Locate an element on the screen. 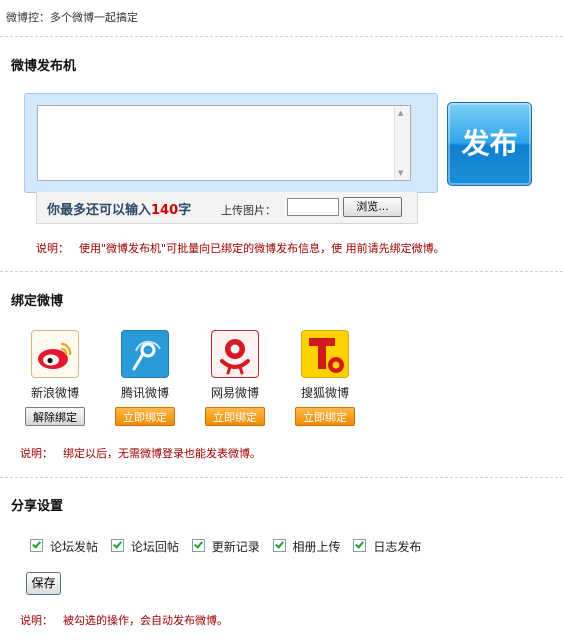  char-counter-prefix: 你最多还可以输入 is located at coordinates (99, 210).